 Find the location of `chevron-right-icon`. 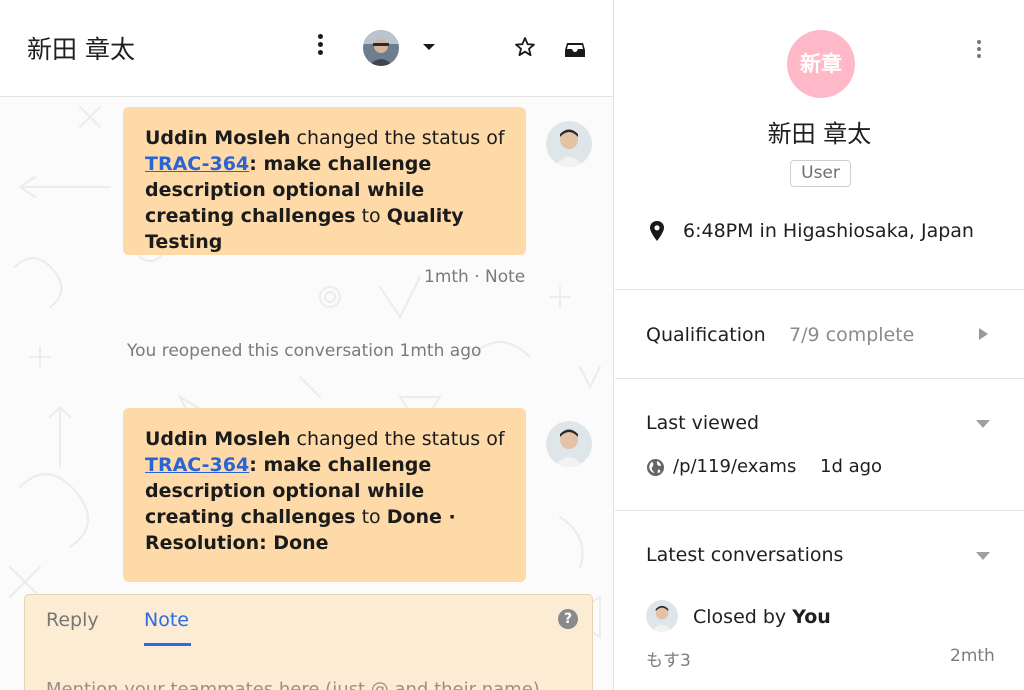

chevron-right-icon is located at coordinates (983, 334).